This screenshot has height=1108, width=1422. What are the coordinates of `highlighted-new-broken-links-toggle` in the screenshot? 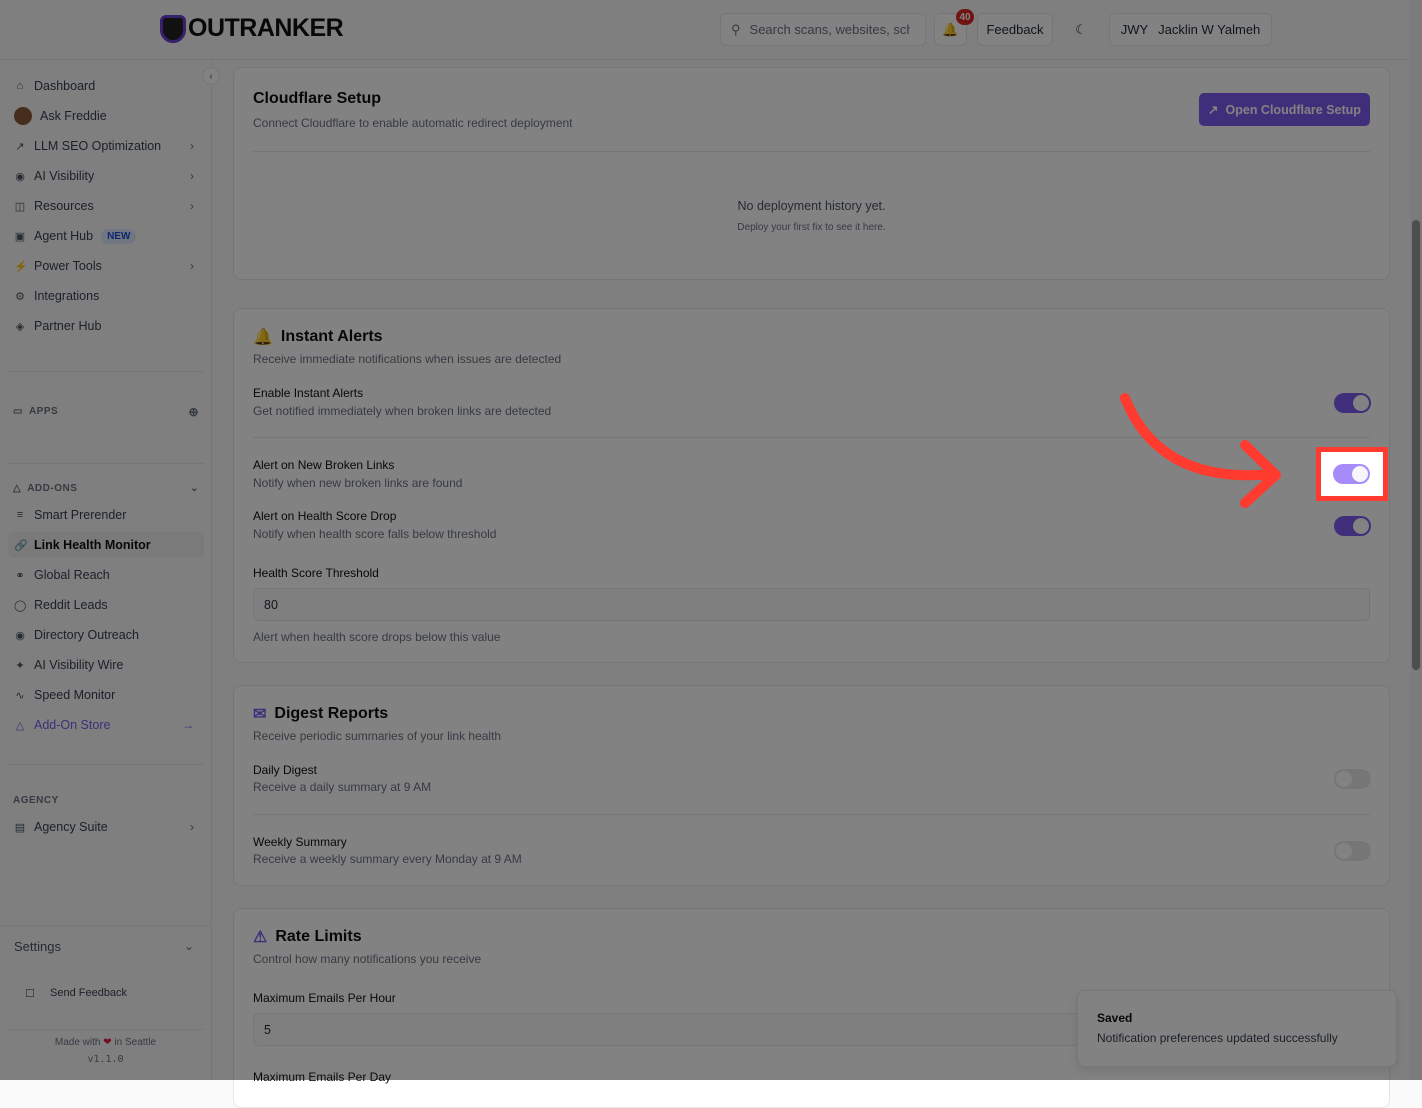 It's located at (1352, 474).